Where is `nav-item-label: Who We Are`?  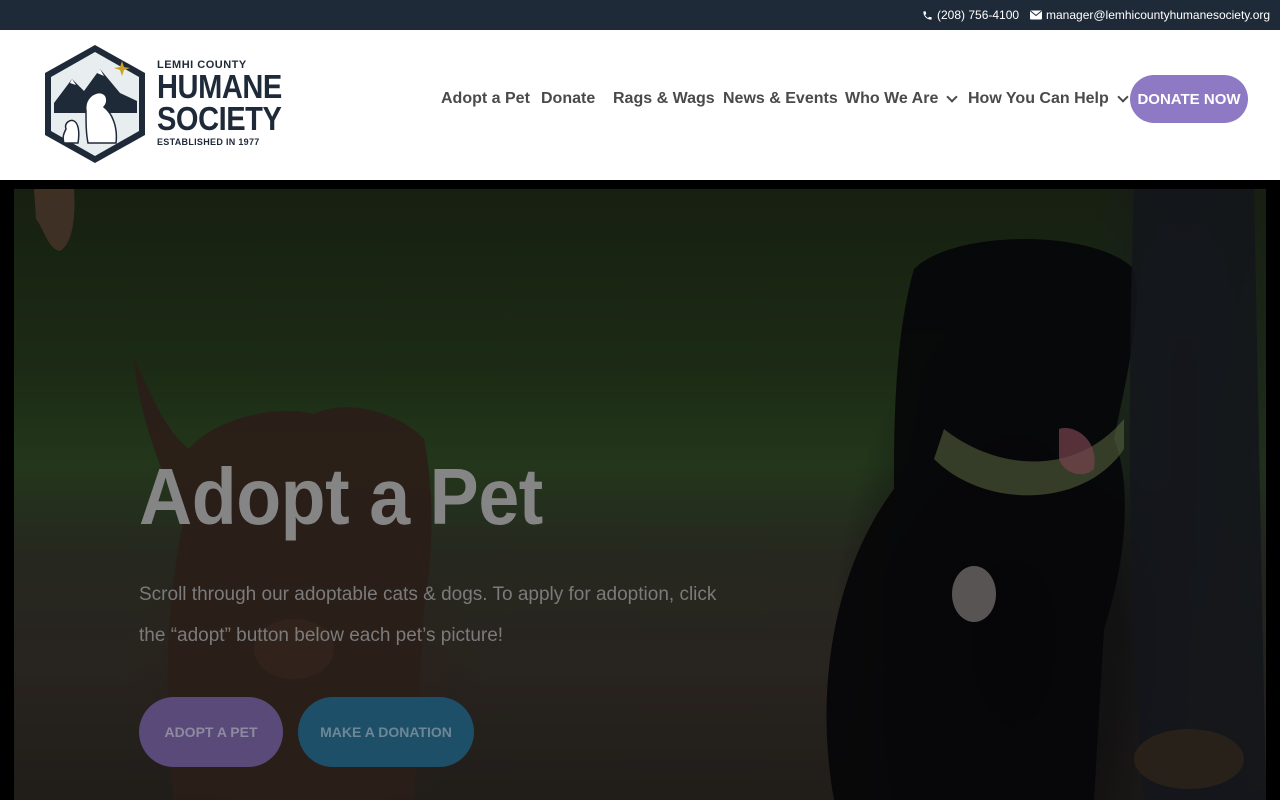 nav-item-label: Who We Are is located at coordinates (892, 98).